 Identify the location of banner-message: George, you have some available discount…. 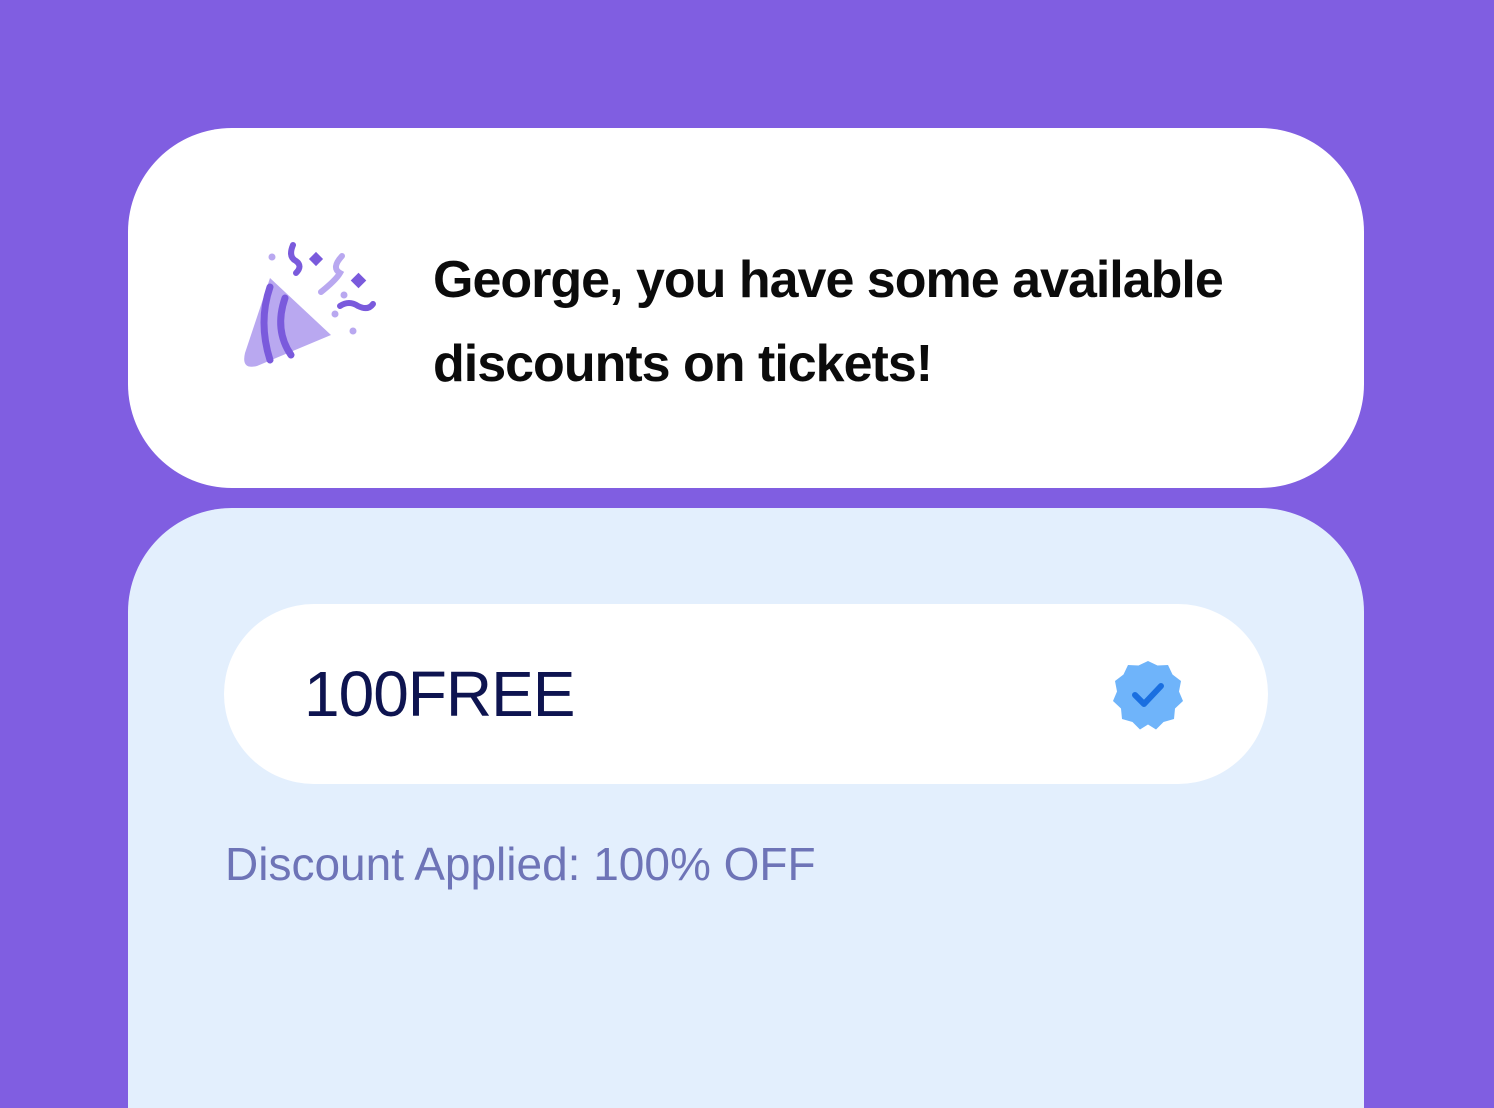
(873, 322).